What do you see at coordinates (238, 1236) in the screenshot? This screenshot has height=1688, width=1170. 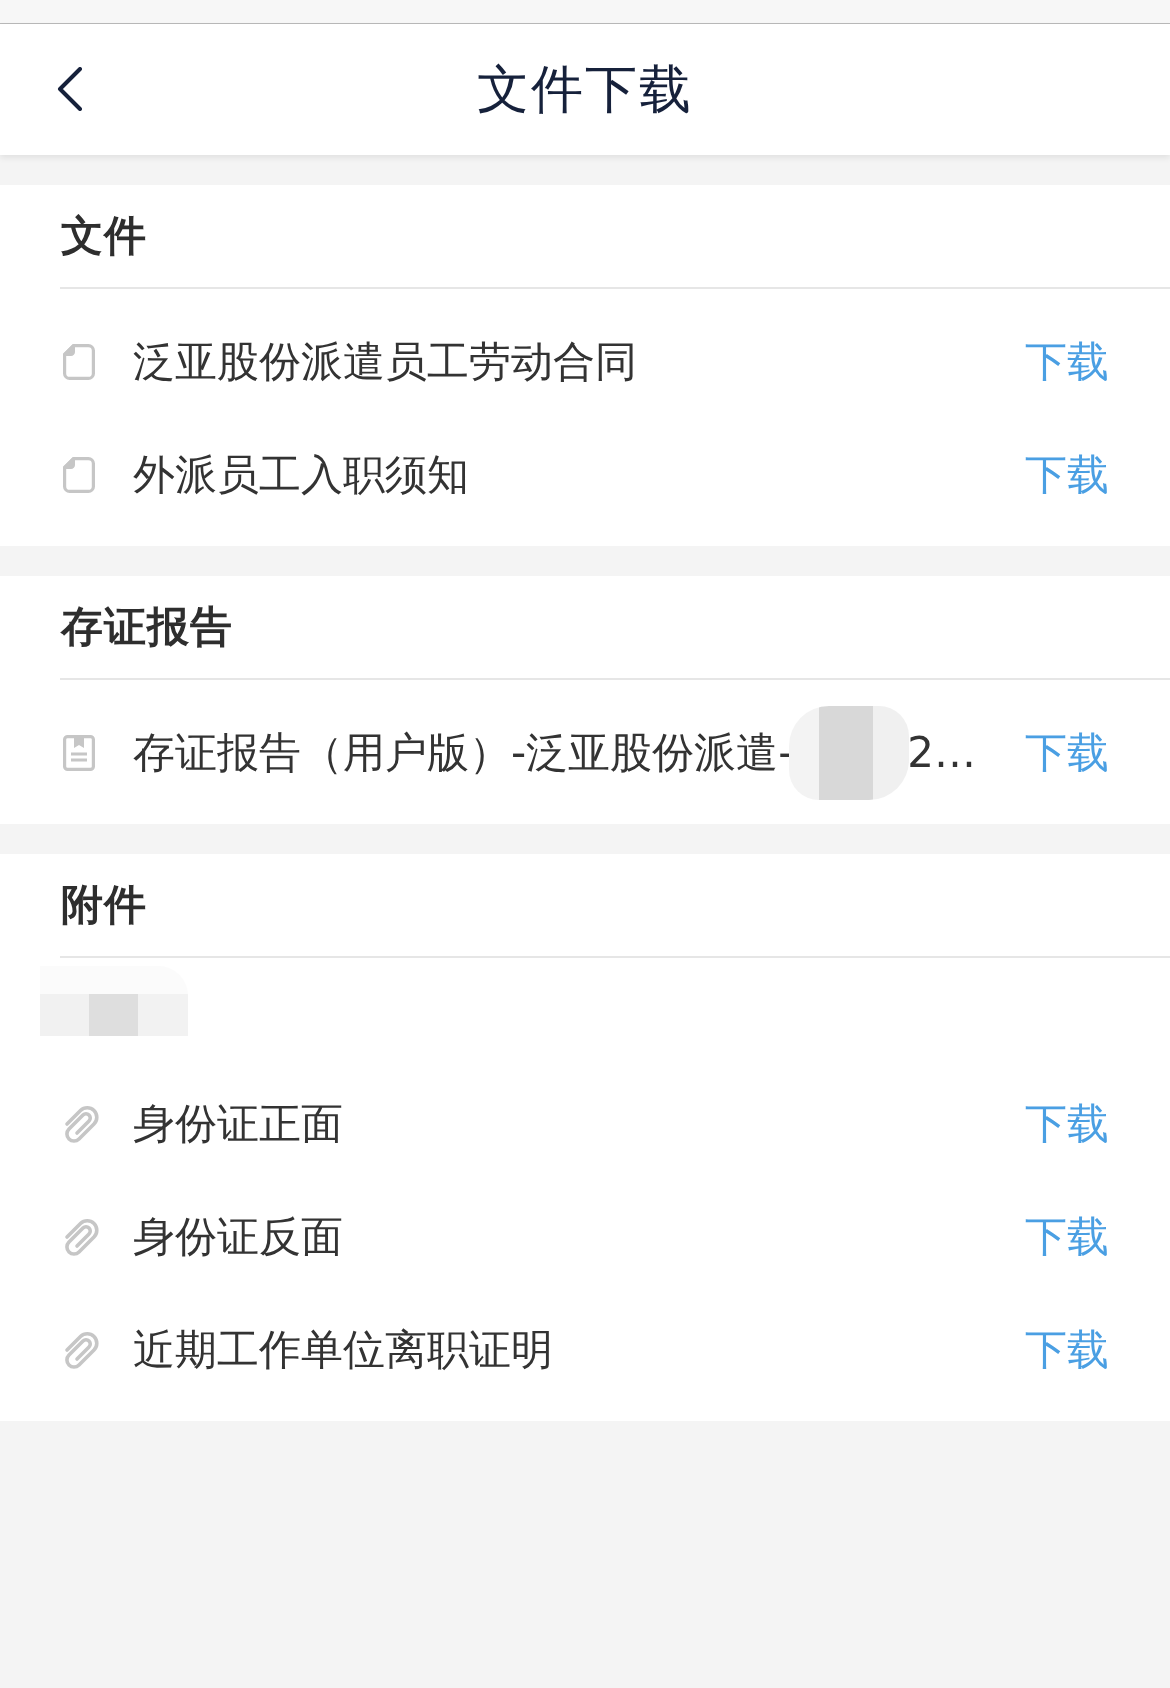 I see `file-name: 身份证反面` at bounding box center [238, 1236].